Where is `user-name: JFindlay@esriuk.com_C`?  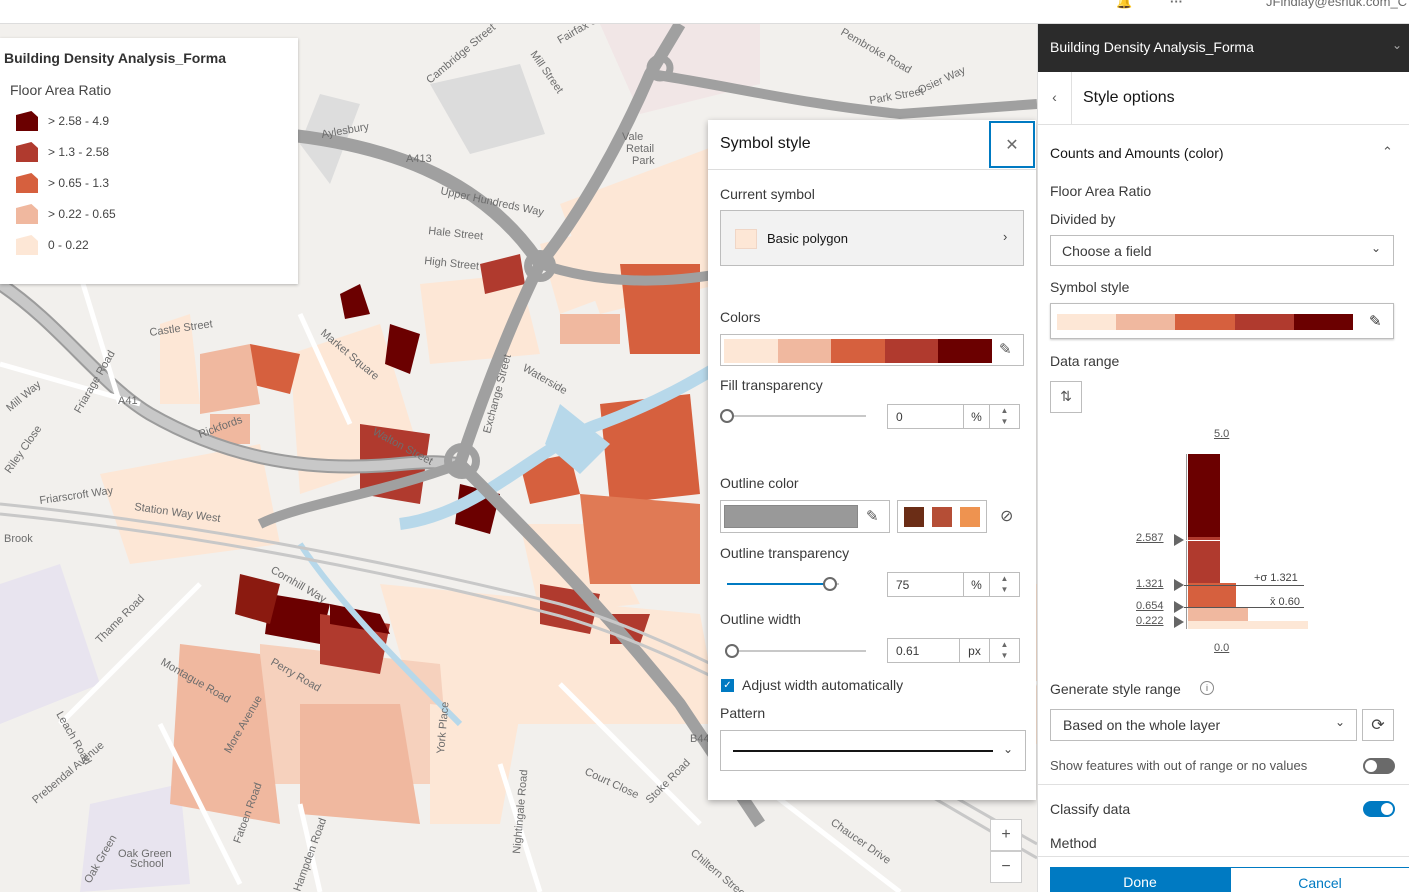
user-name: JFindlay@esriuk.com_C is located at coordinates (1336, 4).